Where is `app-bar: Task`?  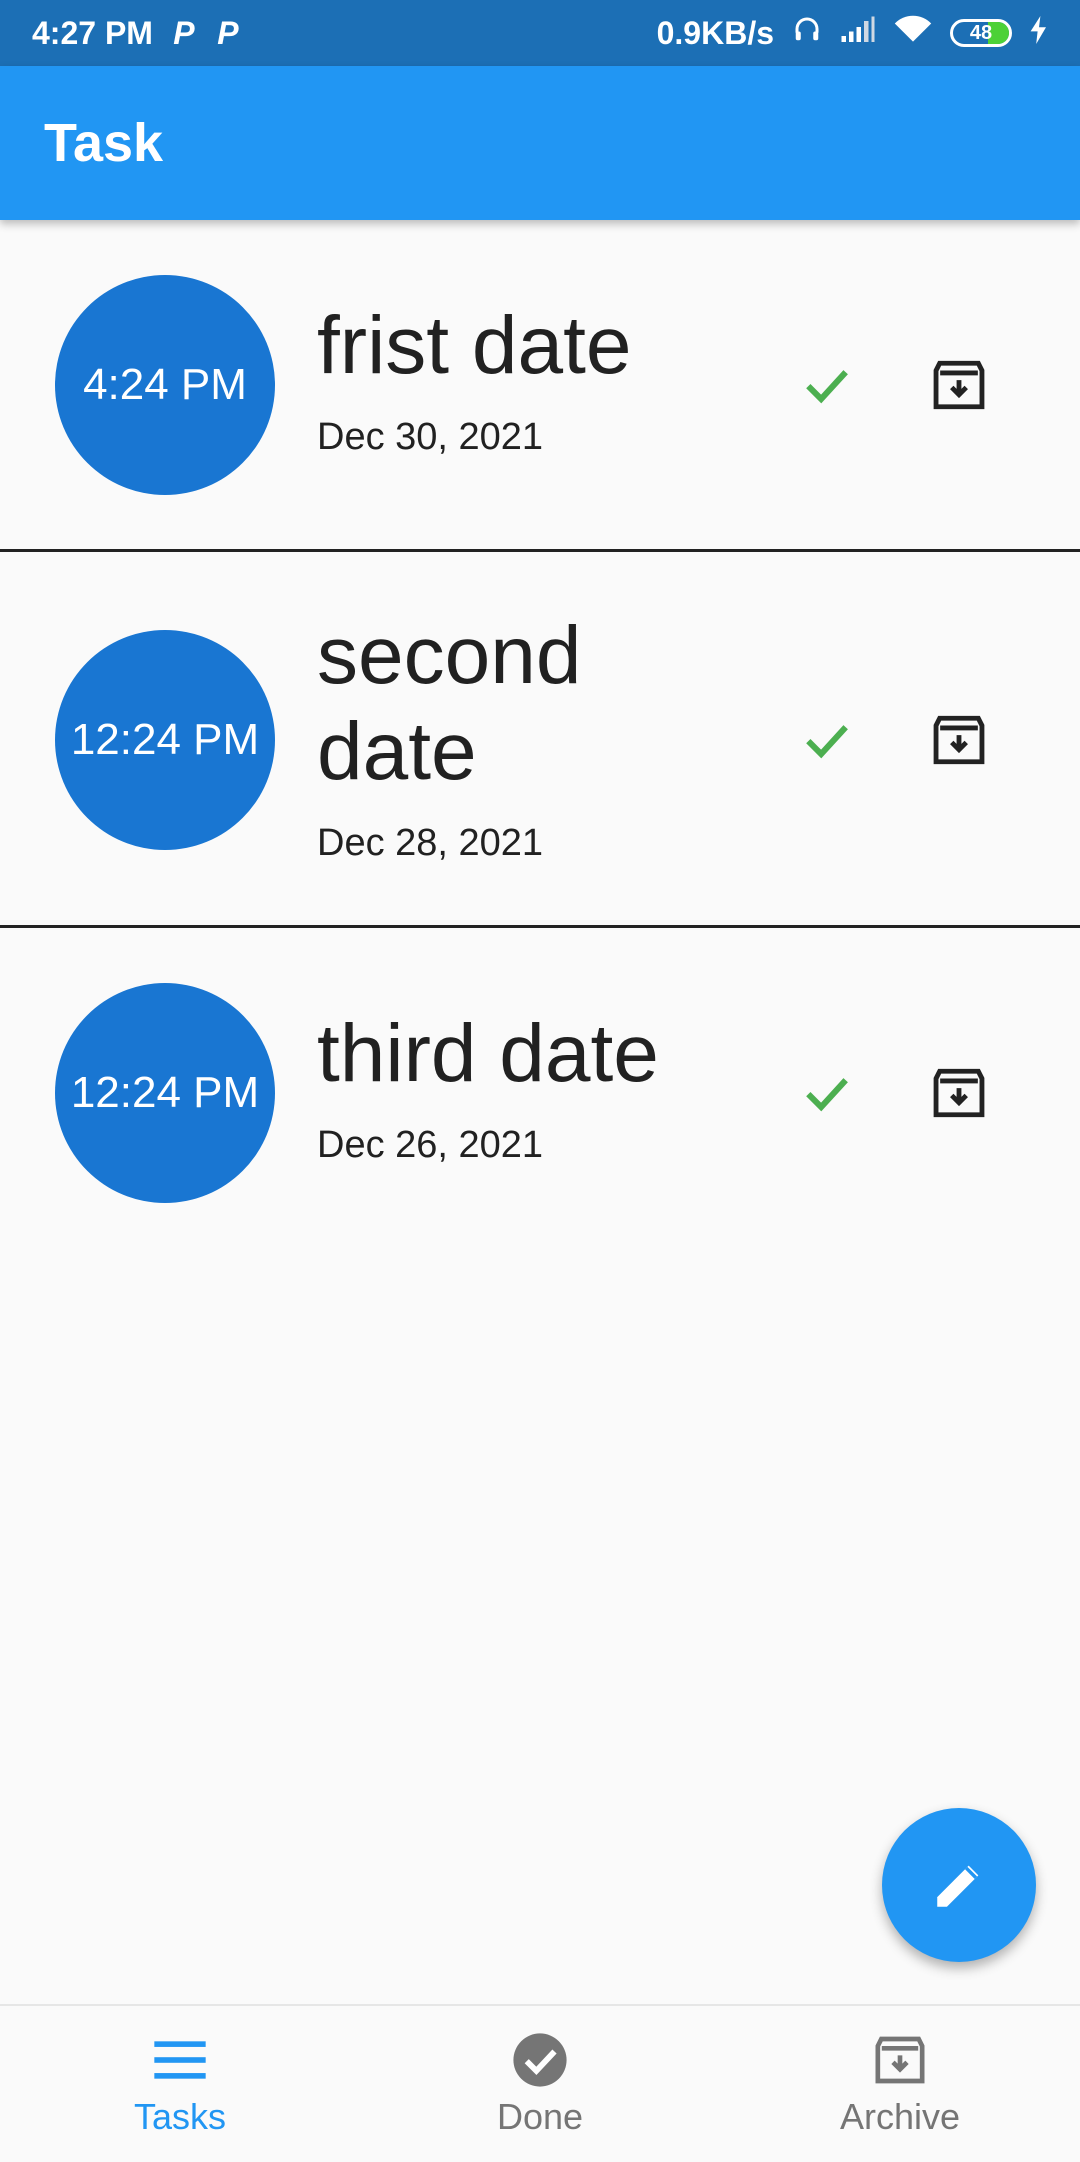
app-bar: Task is located at coordinates (540, 143).